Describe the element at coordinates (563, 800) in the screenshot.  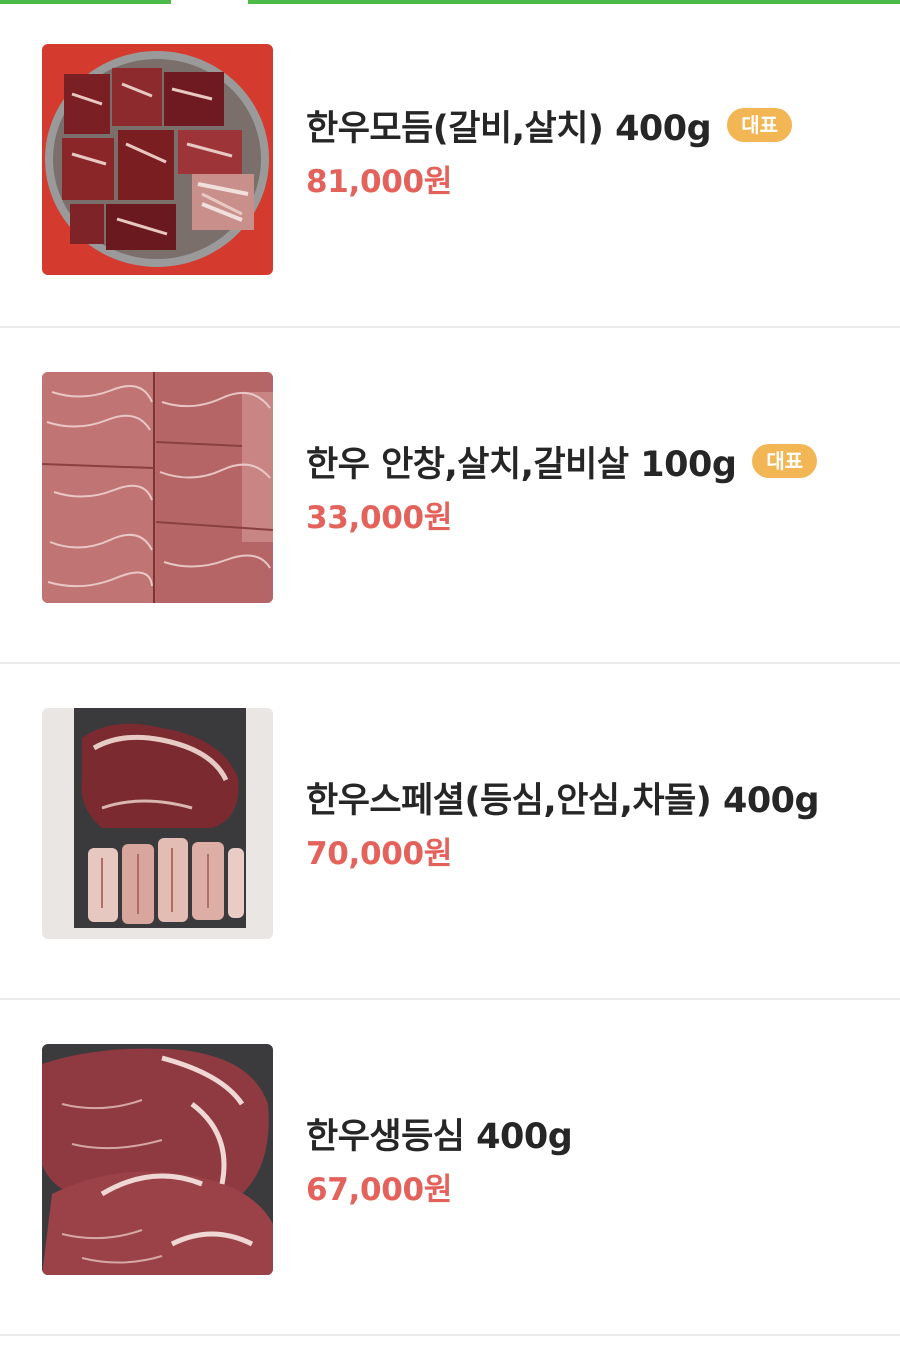
I see `menu-item-name: 한우스페셜(등심,안심,차돌) 400g` at that location.